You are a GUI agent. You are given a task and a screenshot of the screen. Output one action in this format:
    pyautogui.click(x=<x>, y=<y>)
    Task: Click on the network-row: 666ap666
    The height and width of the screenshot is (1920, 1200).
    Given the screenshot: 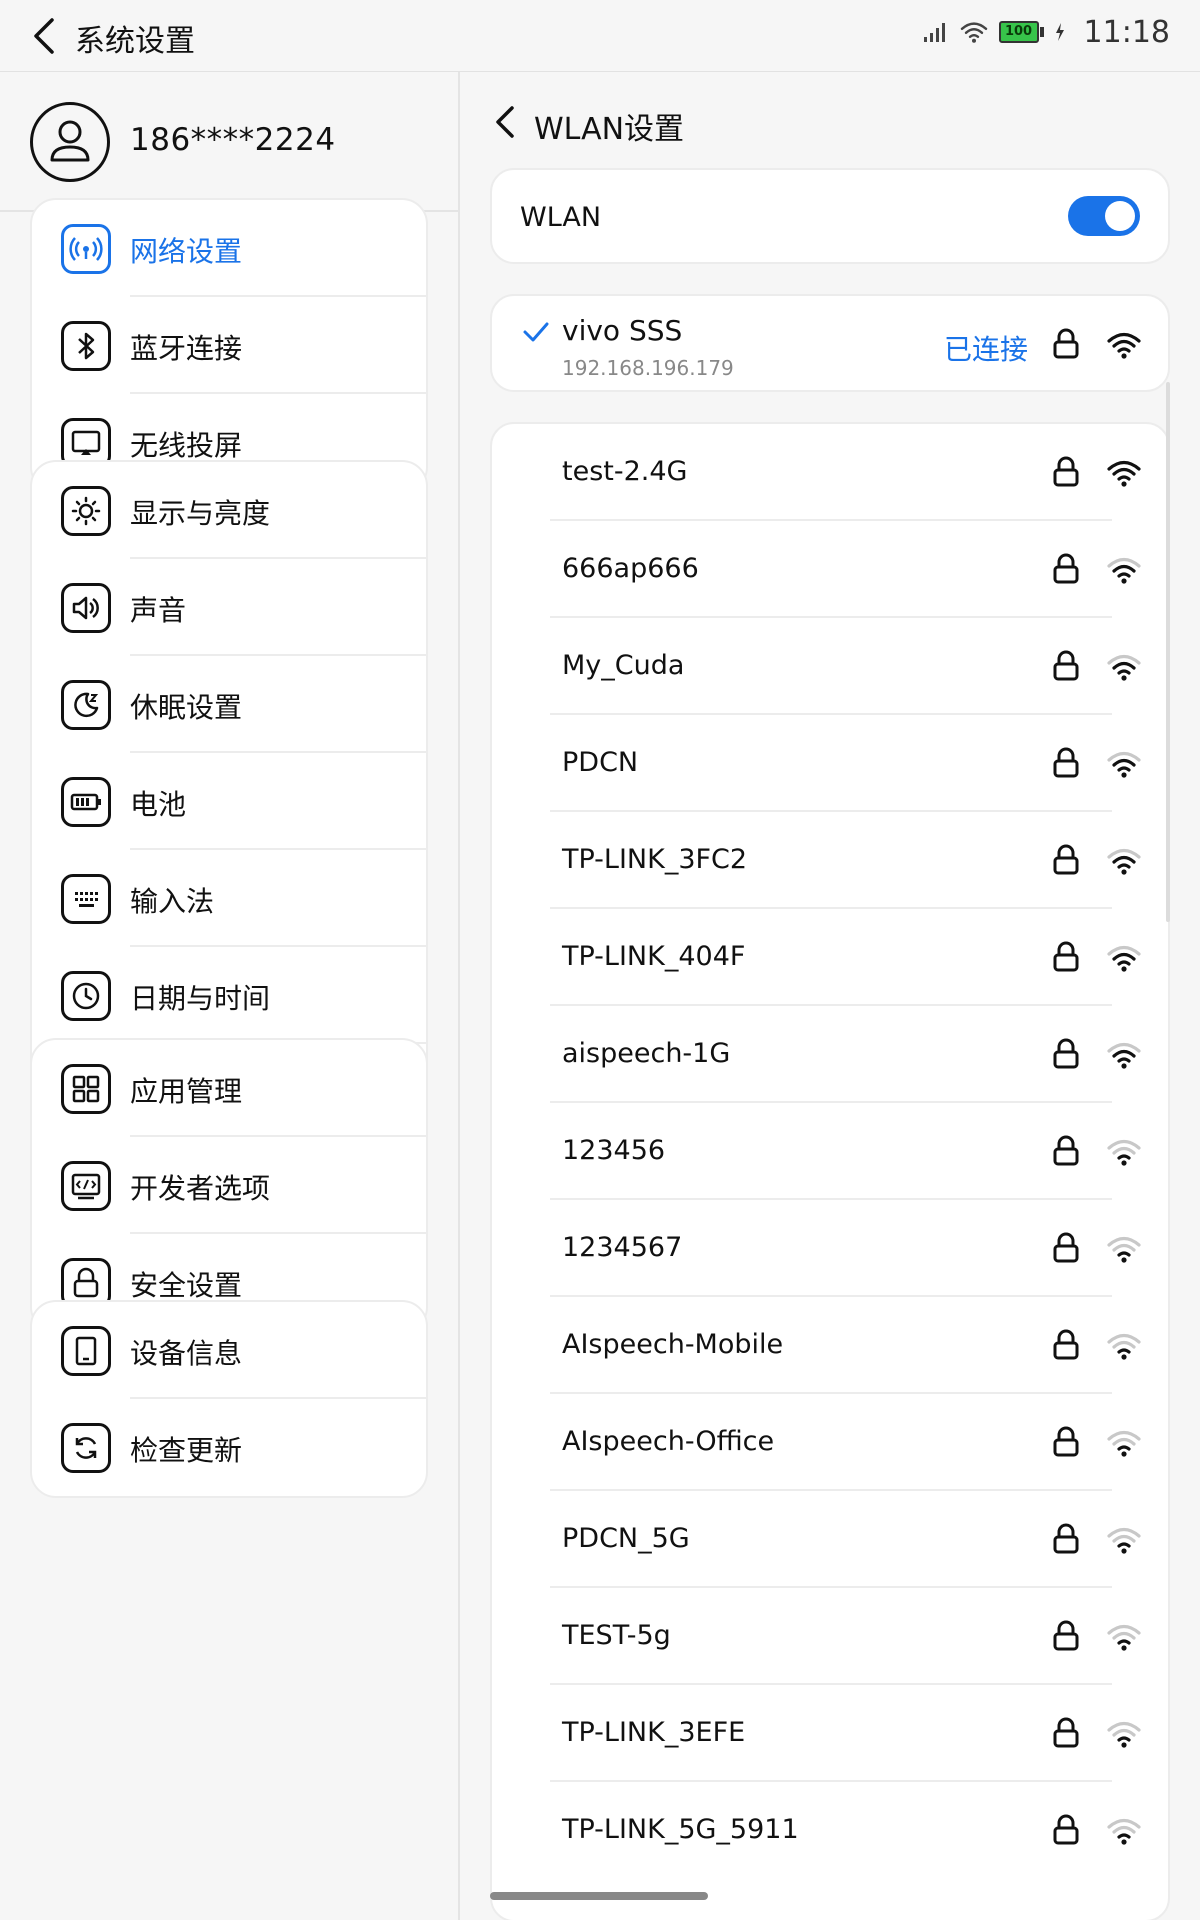 What is the action you would take?
    pyautogui.click(x=830, y=569)
    